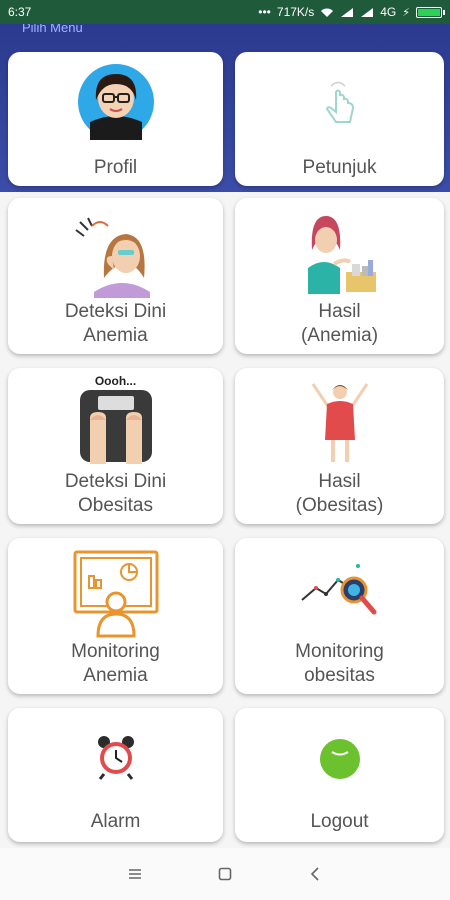 The image size is (450, 900). What do you see at coordinates (339, 821) in the screenshot?
I see `menu-label: Logout` at bounding box center [339, 821].